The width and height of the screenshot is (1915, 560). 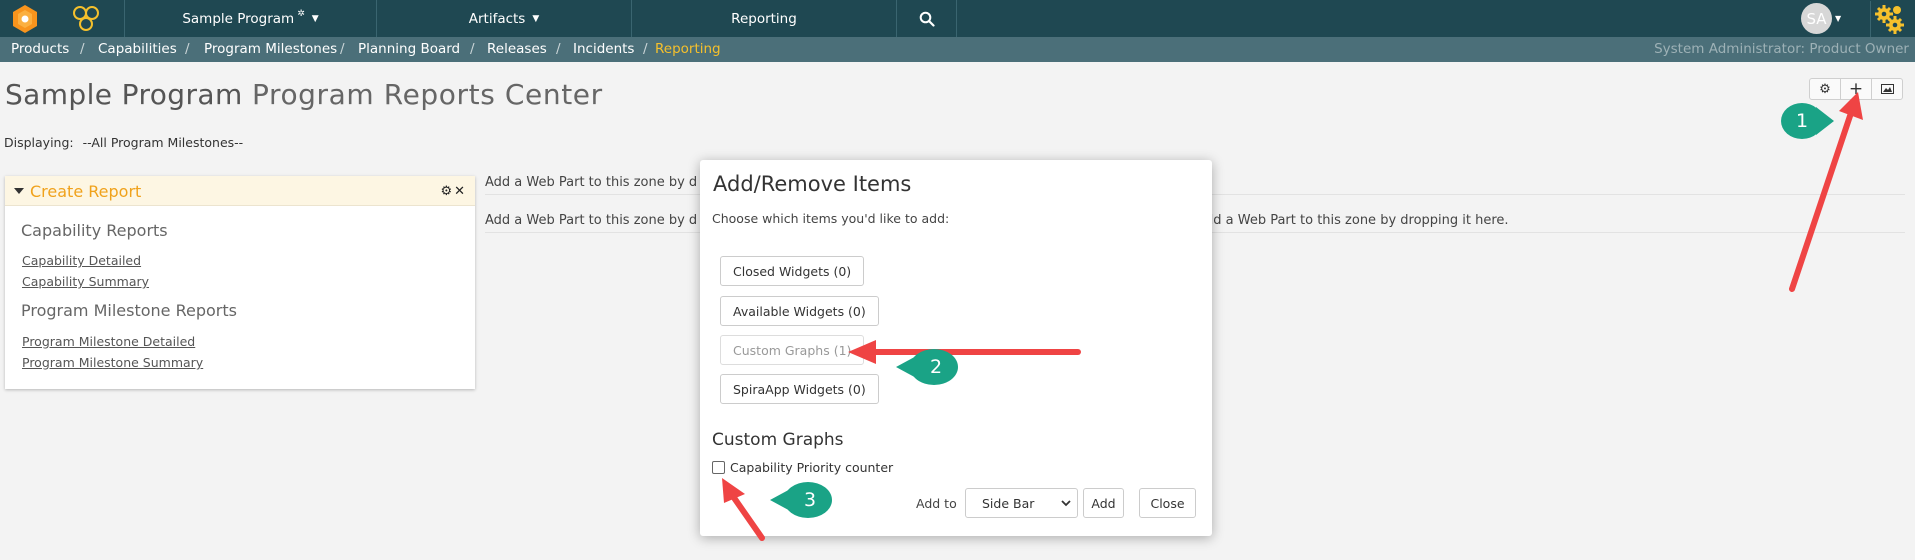 What do you see at coordinates (778, 440) in the screenshot?
I see `custom-graphs-heading: Custom Graphs` at bounding box center [778, 440].